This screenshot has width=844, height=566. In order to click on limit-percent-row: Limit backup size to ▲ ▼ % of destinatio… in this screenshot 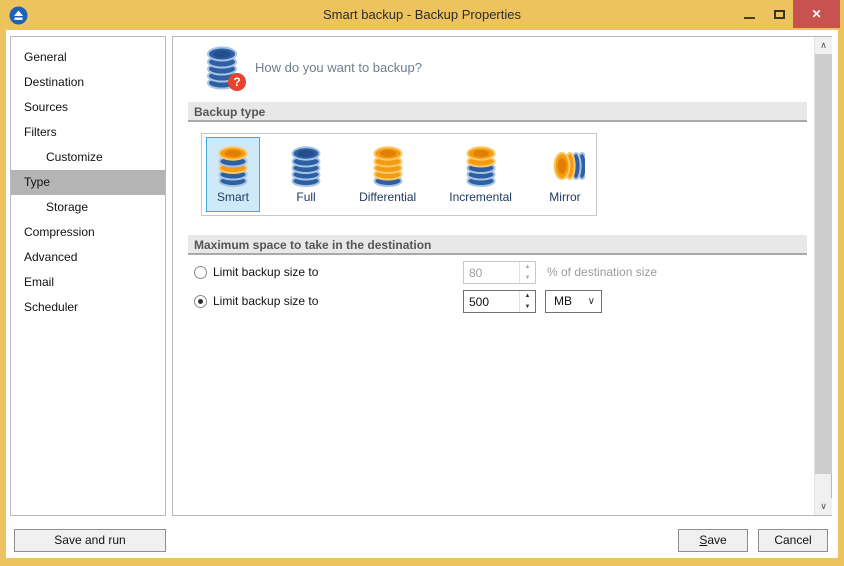, I will do `click(500, 273)`.